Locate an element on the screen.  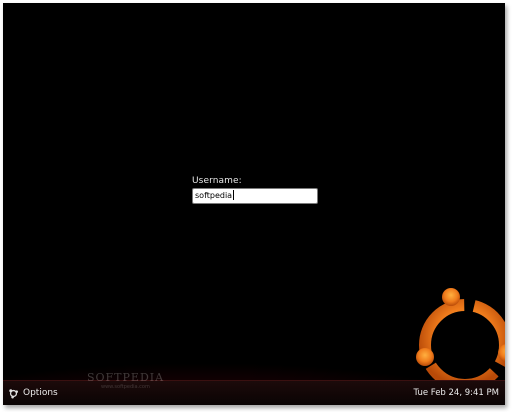
login-box: Username: softpedia is located at coordinates (255, 190).